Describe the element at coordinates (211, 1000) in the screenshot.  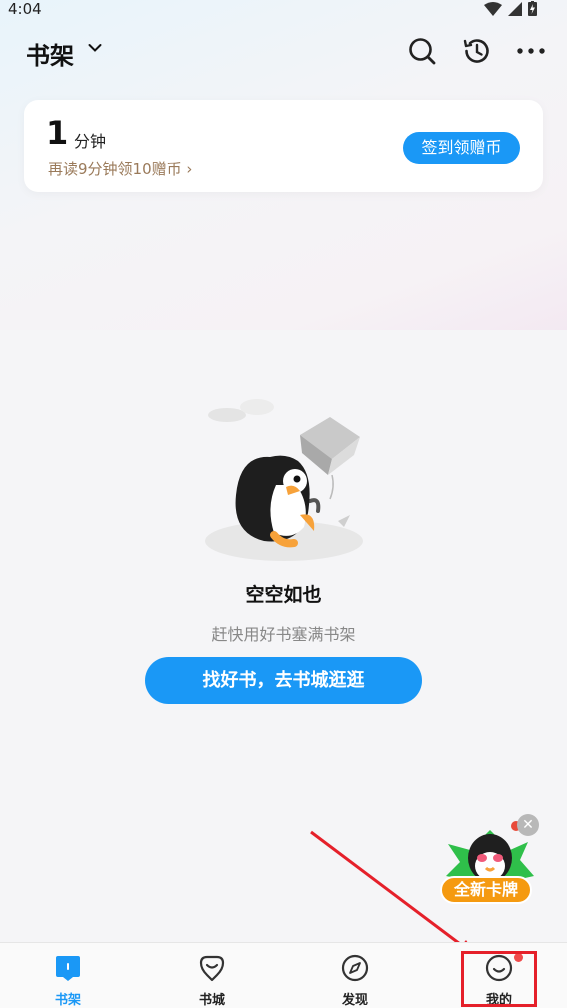
I see `nav-label-bookstore: 书城` at that location.